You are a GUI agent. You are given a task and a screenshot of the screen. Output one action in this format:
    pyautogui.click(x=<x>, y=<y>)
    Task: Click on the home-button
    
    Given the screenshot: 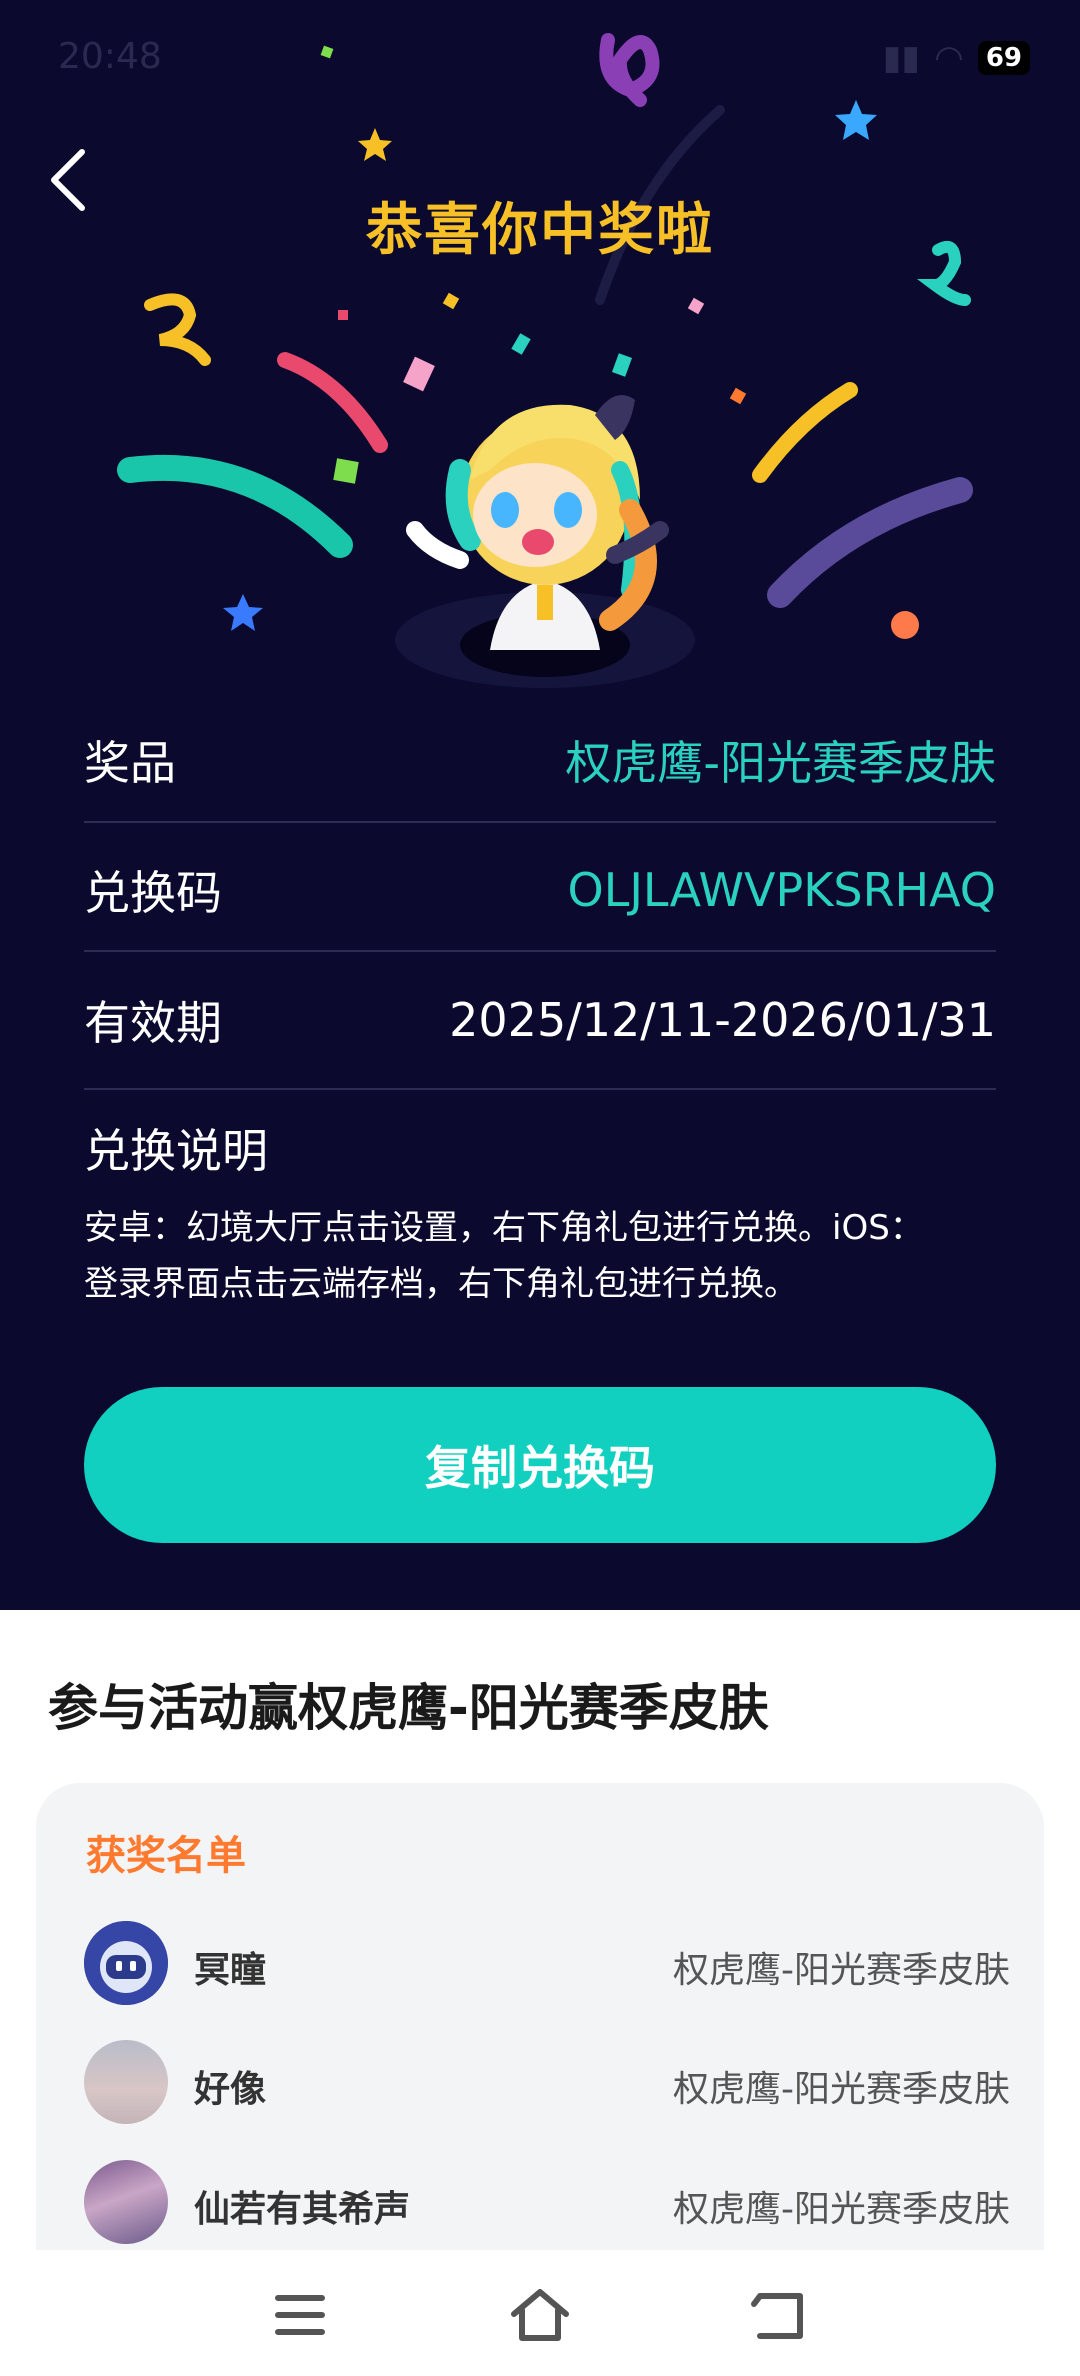 What is the action you would take?
    pyautogui.click(x=540, y=2315)
    